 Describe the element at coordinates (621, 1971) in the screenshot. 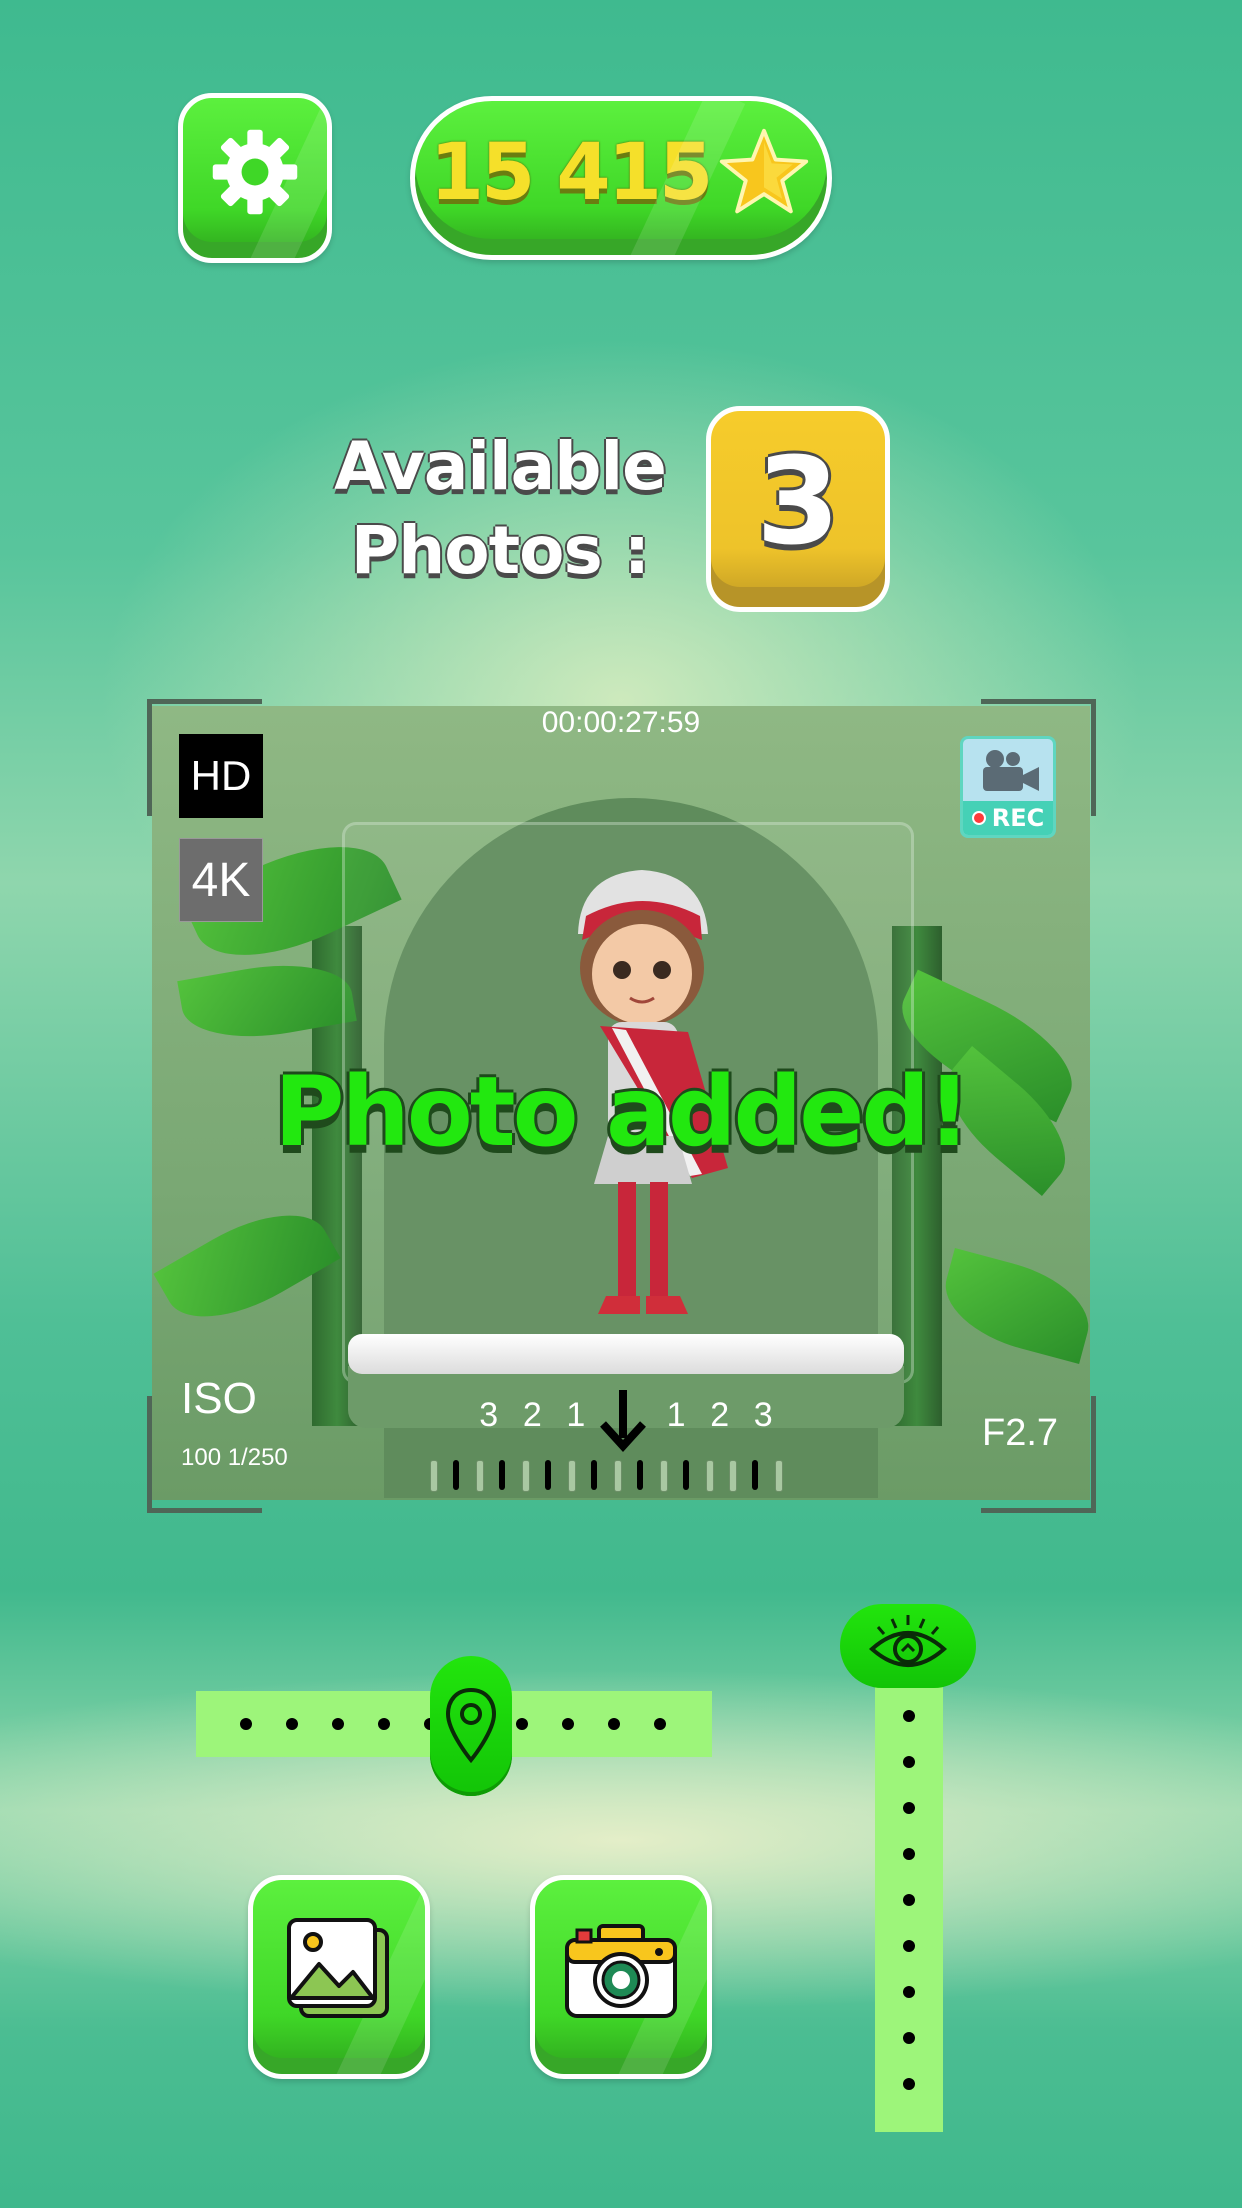

I see `camera-icon` at that location.